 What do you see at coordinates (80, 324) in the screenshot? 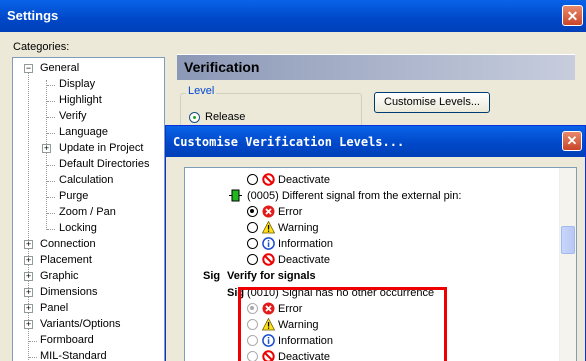
I see `tree-item-label: Variants/Options` at bounding box center [80, 324].